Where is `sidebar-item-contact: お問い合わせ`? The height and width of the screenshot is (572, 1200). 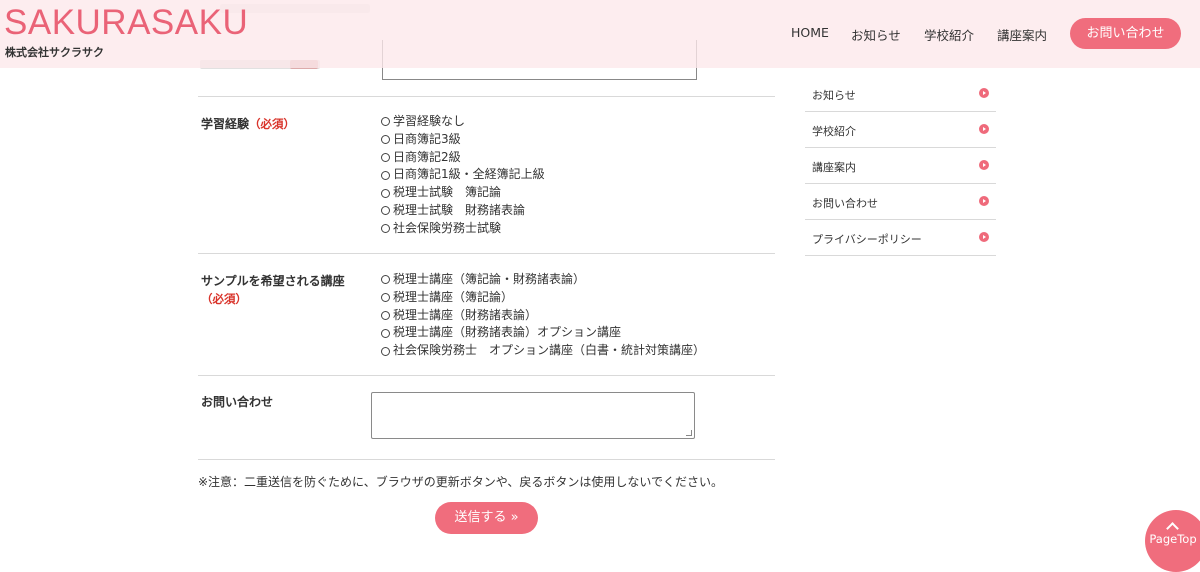
sidebar-item-contact: お問い合わせ is located at coordinates (900, 202).